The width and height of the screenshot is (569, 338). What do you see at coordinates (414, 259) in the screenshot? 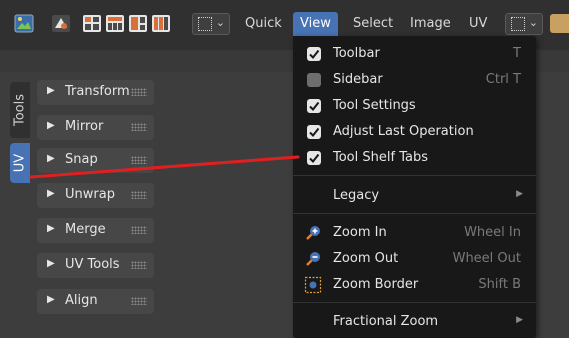
I see `menu-item-zoom-out: Zoom Out Wheel Out` at bounding box center [414, 259].